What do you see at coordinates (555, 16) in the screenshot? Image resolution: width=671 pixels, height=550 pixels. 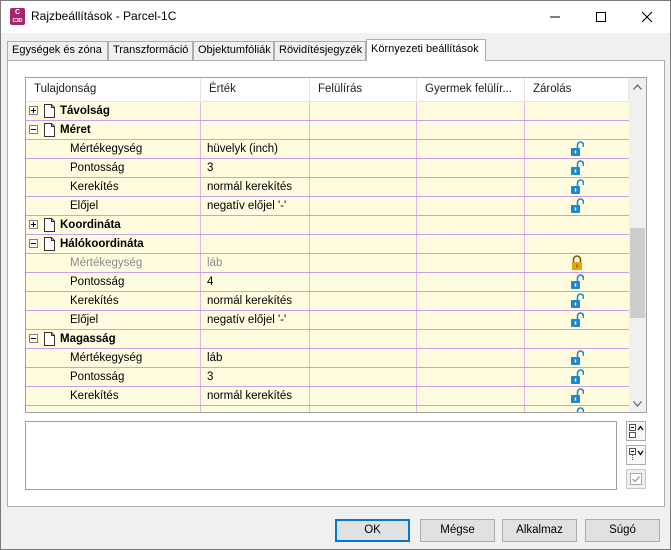 I see `minimize-button` at bounding box center [555, 16].